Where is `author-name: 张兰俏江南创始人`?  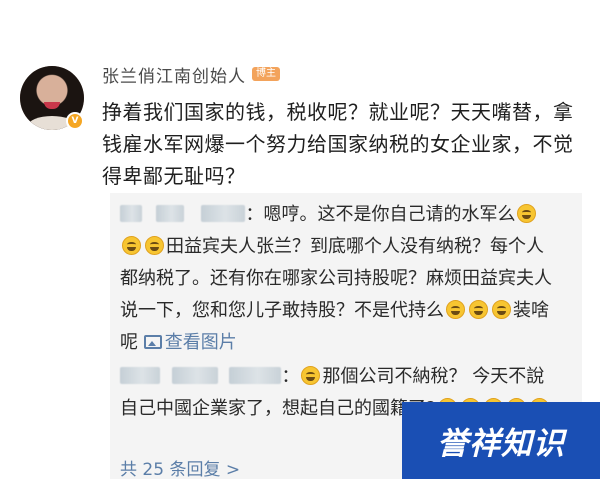
author-name: 张兰俏江南创始人 is located at coordinates (174, 74).